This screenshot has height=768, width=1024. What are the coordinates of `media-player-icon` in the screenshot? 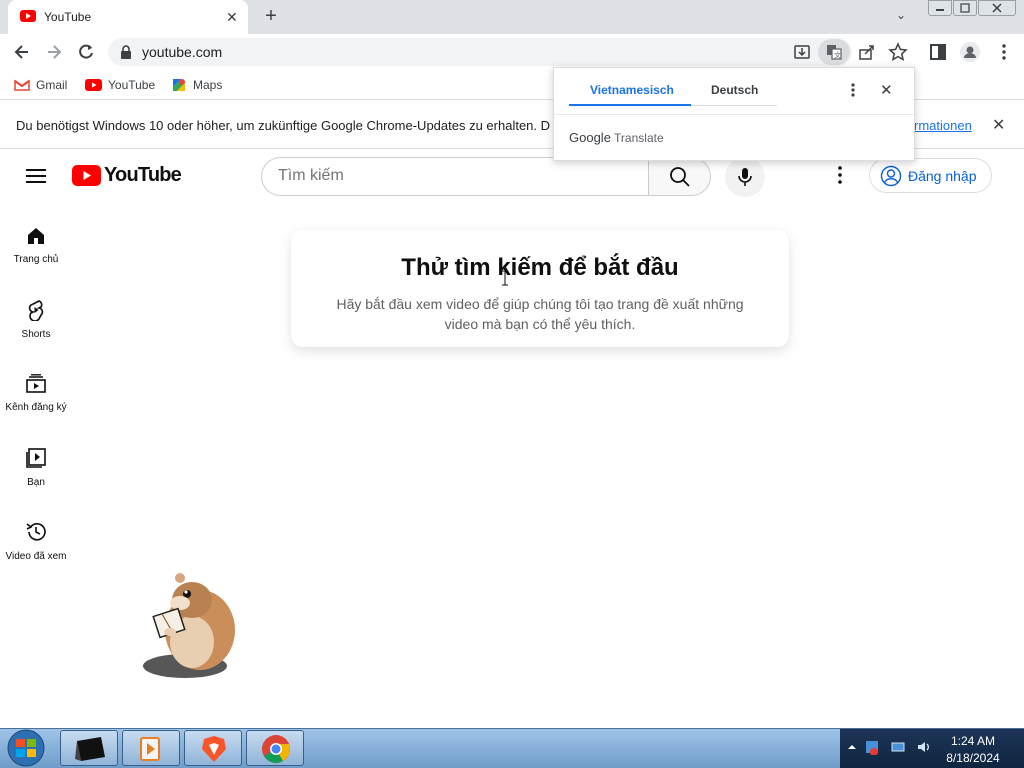 It's located at (151, 749).